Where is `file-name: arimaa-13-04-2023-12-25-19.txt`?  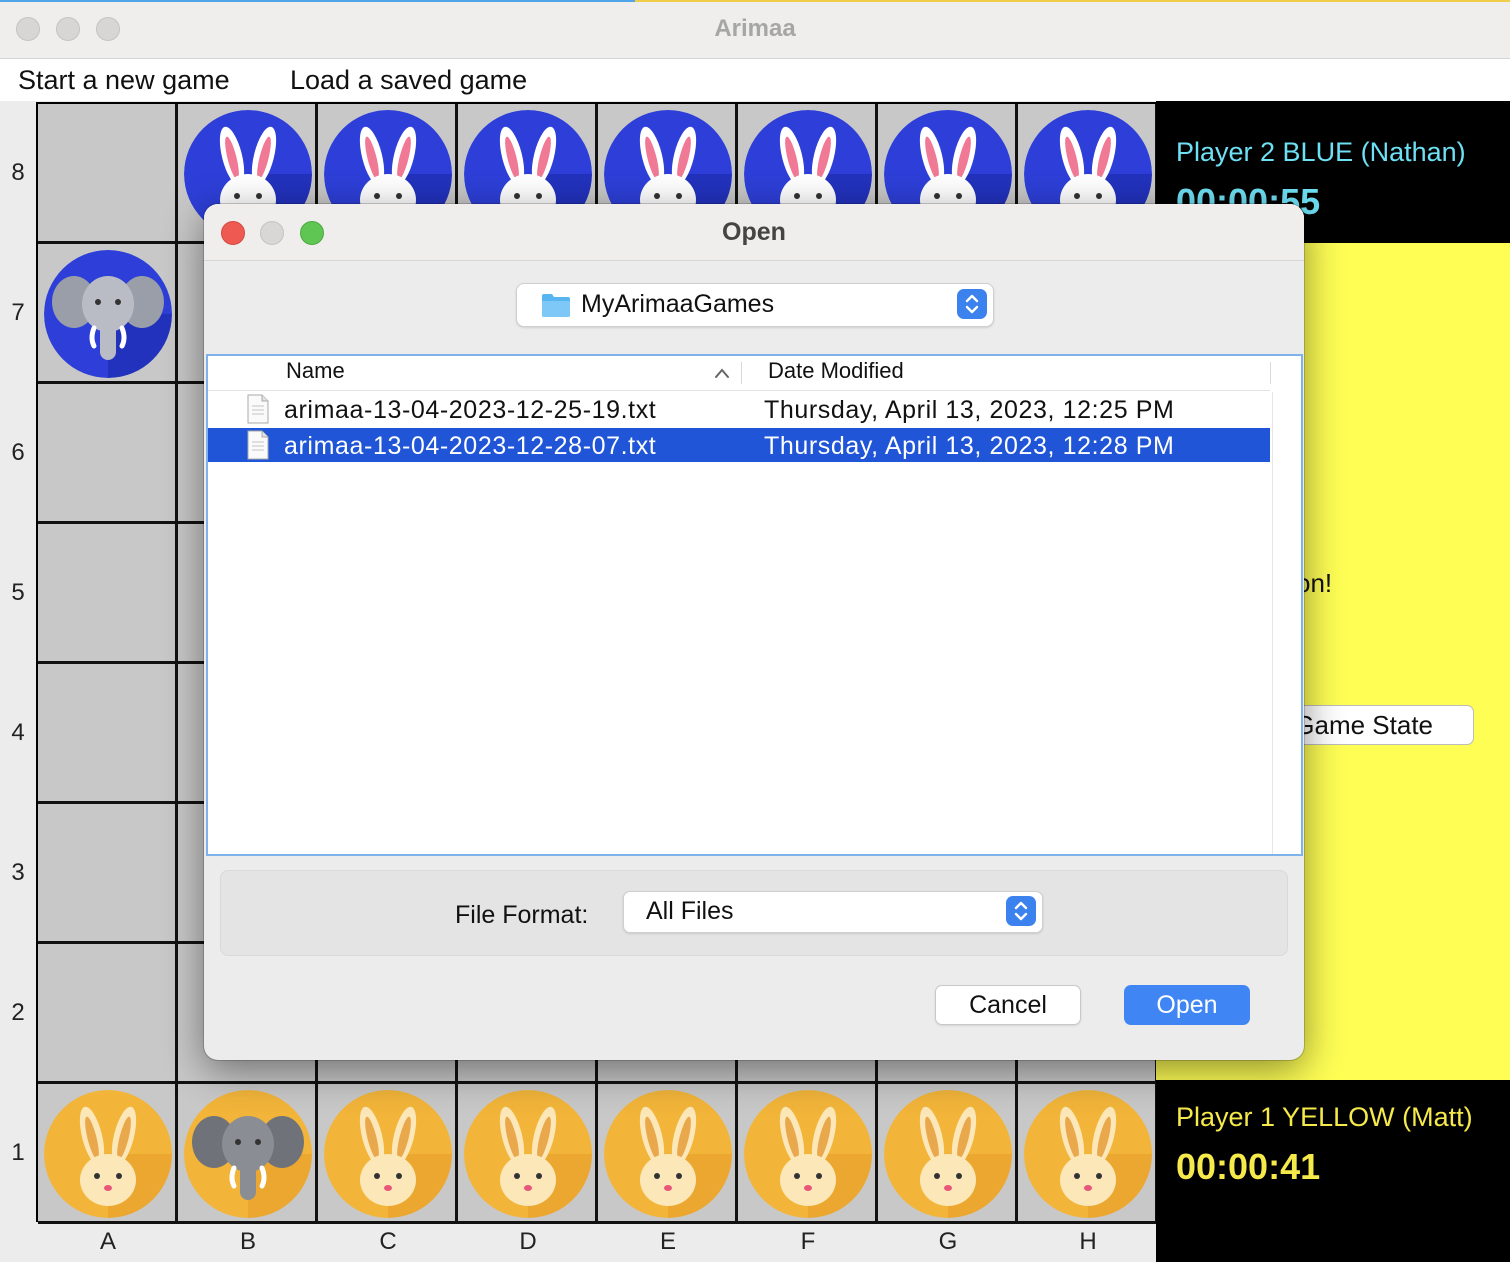
file-name: arimaa-13-04-2023-12-25-19.txt is located at coordinates (470, 410).